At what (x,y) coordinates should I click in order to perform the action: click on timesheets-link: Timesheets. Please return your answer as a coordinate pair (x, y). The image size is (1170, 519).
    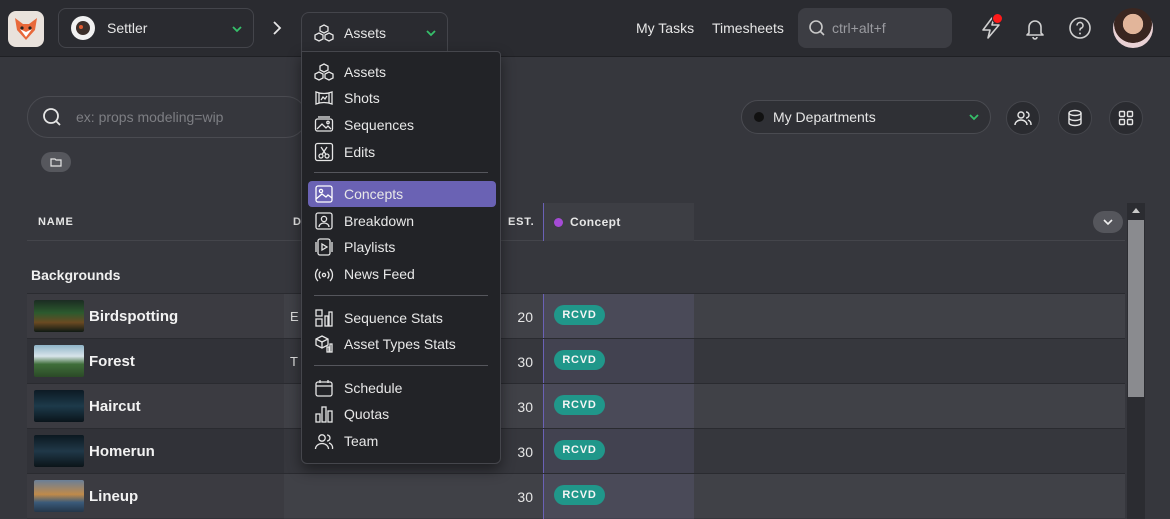
    Looking at the image, I should click on (748, 28).